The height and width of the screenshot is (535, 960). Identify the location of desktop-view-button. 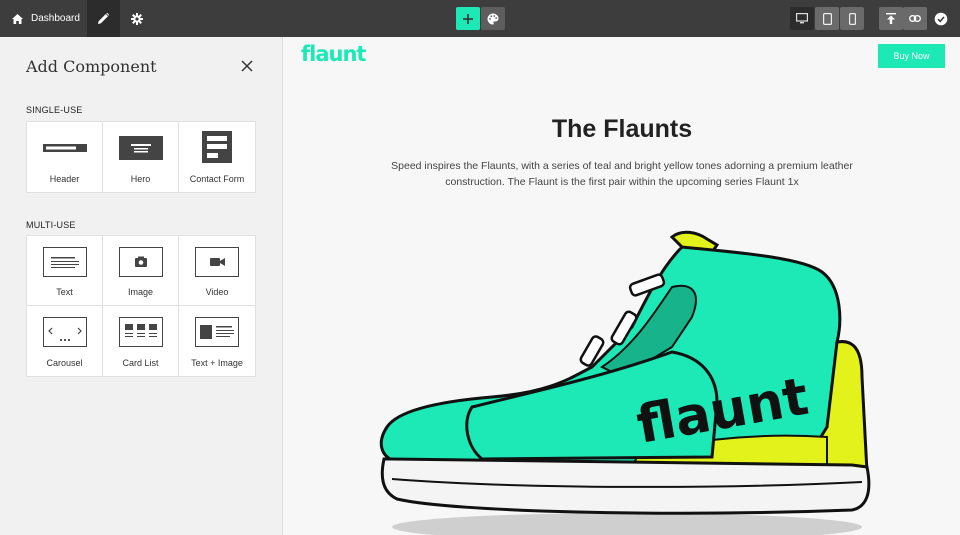
(802, 18).